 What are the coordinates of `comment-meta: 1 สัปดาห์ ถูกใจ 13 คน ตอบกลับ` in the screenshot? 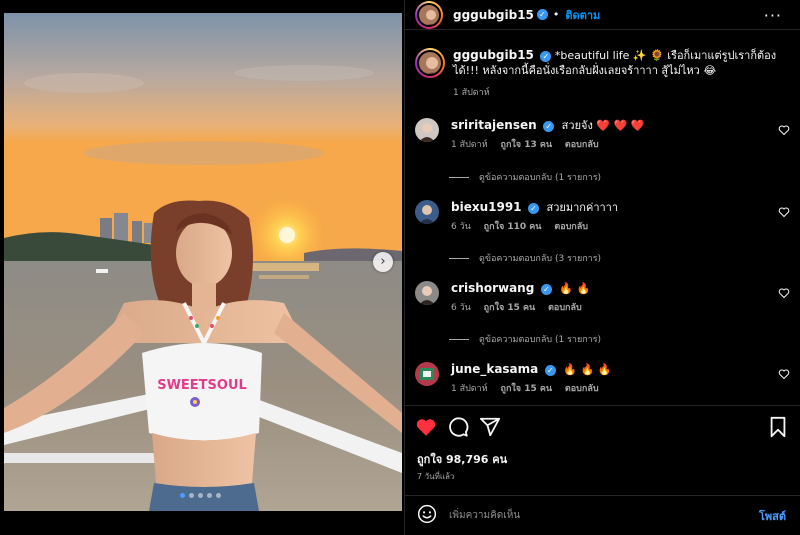 It's located at (547, 145).